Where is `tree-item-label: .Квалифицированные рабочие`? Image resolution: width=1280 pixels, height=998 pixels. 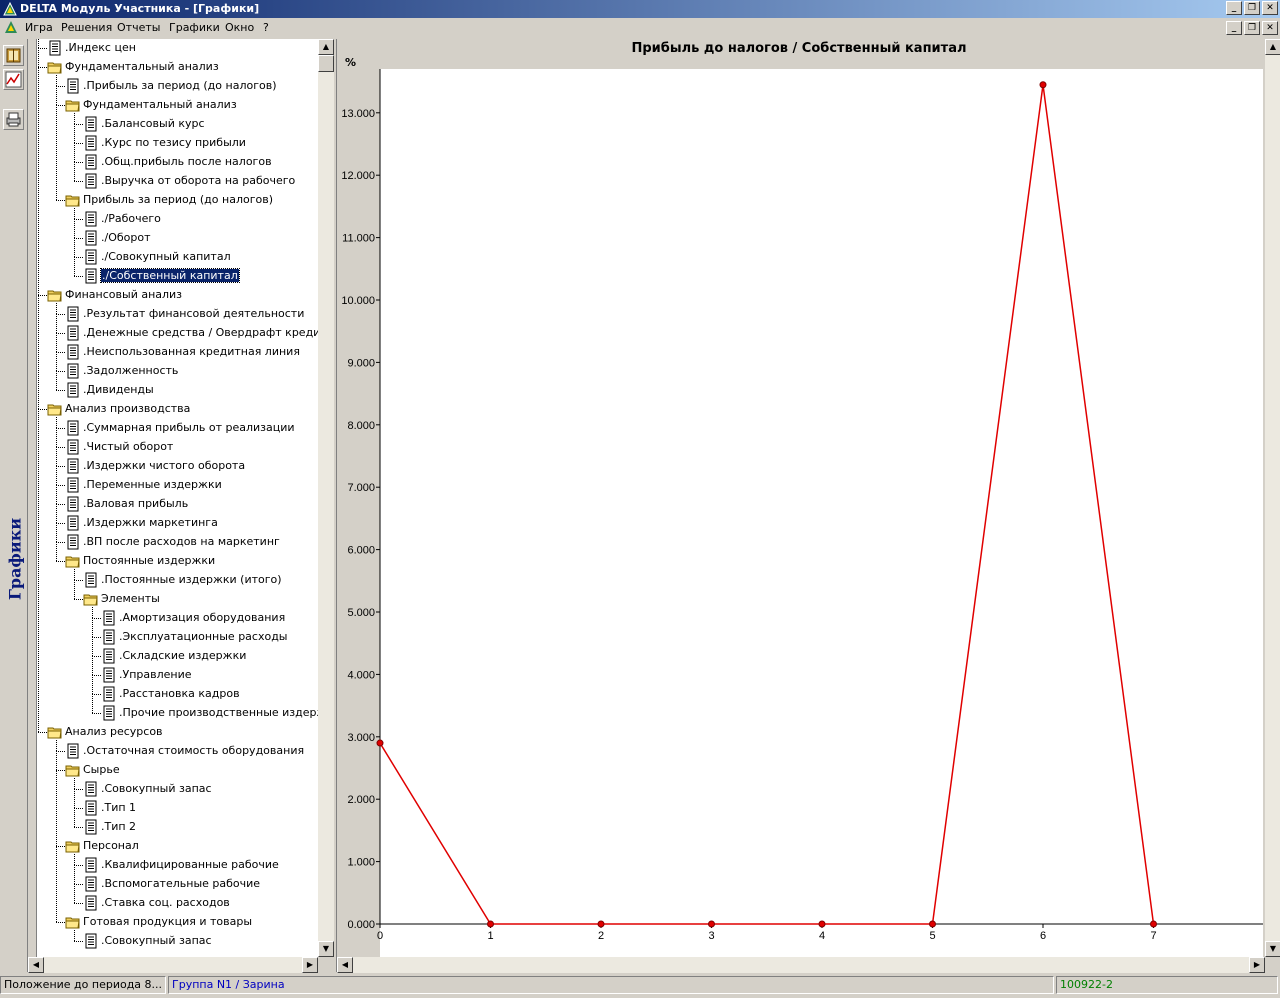
tree-item-label: .Квалифицированные рабочие is located at coordinates (190, 864).